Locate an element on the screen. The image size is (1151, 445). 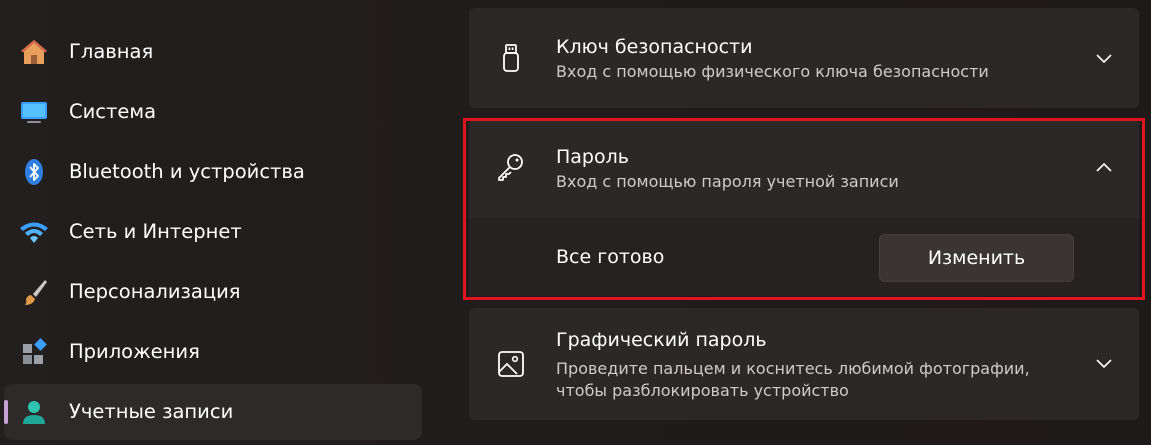
card-title: Ключ безопасности is located at coordinates (654, 47).